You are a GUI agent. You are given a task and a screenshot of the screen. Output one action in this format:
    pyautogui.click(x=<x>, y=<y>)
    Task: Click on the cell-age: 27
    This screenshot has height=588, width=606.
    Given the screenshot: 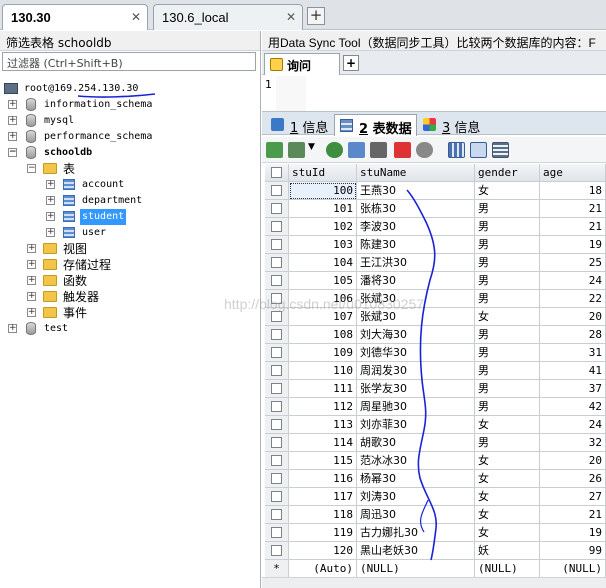 What is the action you would take?
    pyautogui.click(x=573, y=497)
    